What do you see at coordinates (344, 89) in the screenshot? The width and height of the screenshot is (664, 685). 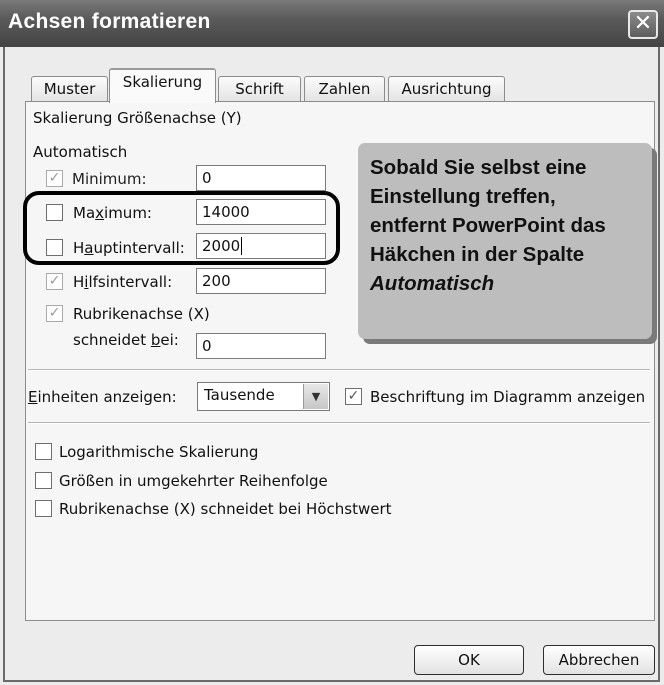 I see `tab-zahlen: Zahlen` at bounding box center [344, 89].